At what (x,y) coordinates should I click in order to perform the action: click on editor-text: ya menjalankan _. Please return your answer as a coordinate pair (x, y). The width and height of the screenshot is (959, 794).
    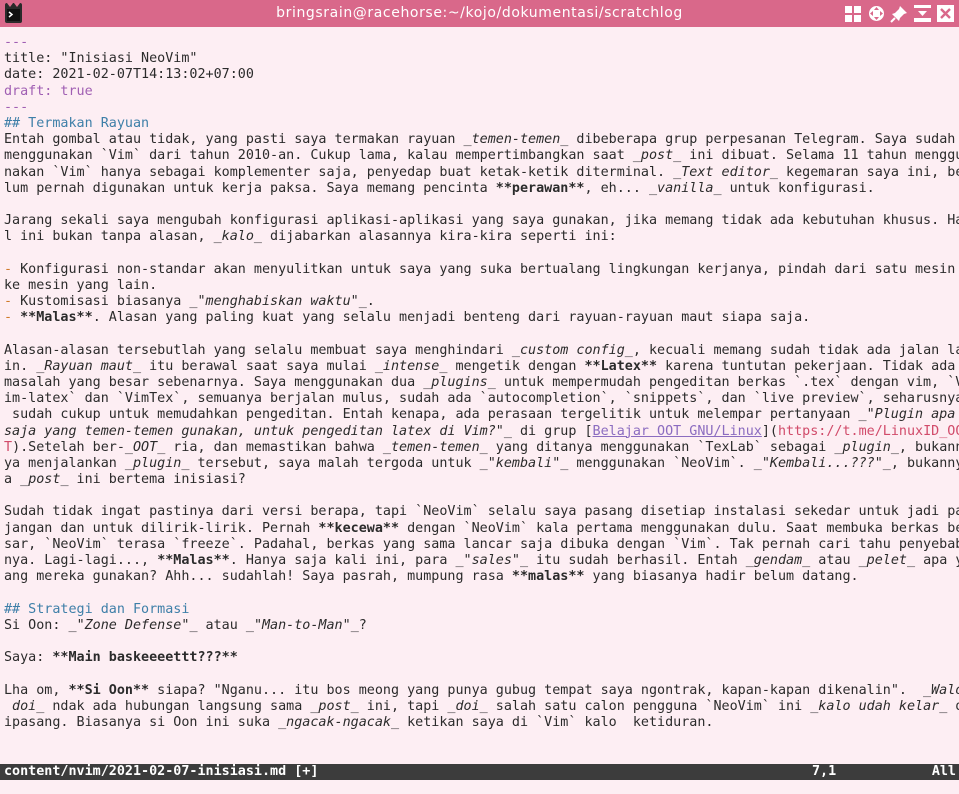
    Looking at the image, I should click on (68, 463).